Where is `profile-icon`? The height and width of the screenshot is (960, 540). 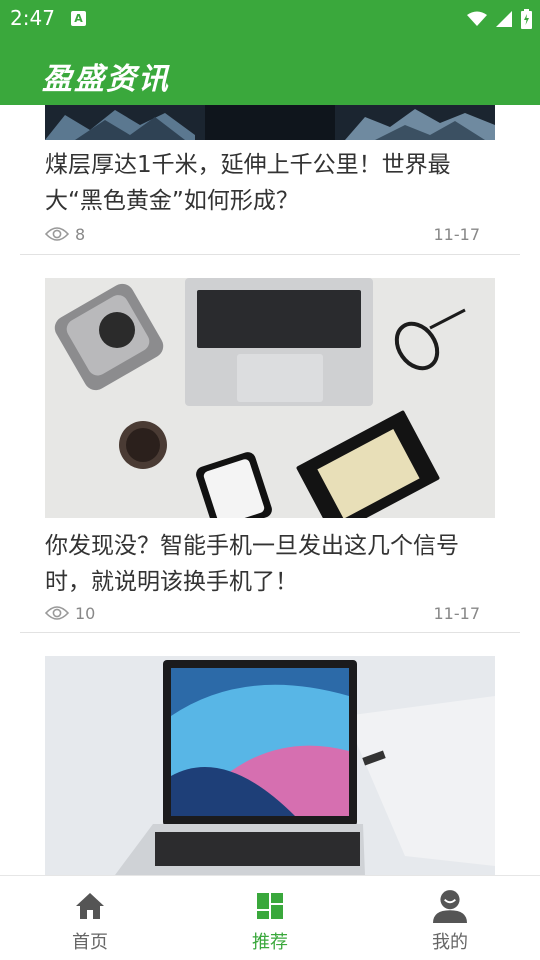 profile-icon is located at coordinates (450, 906).